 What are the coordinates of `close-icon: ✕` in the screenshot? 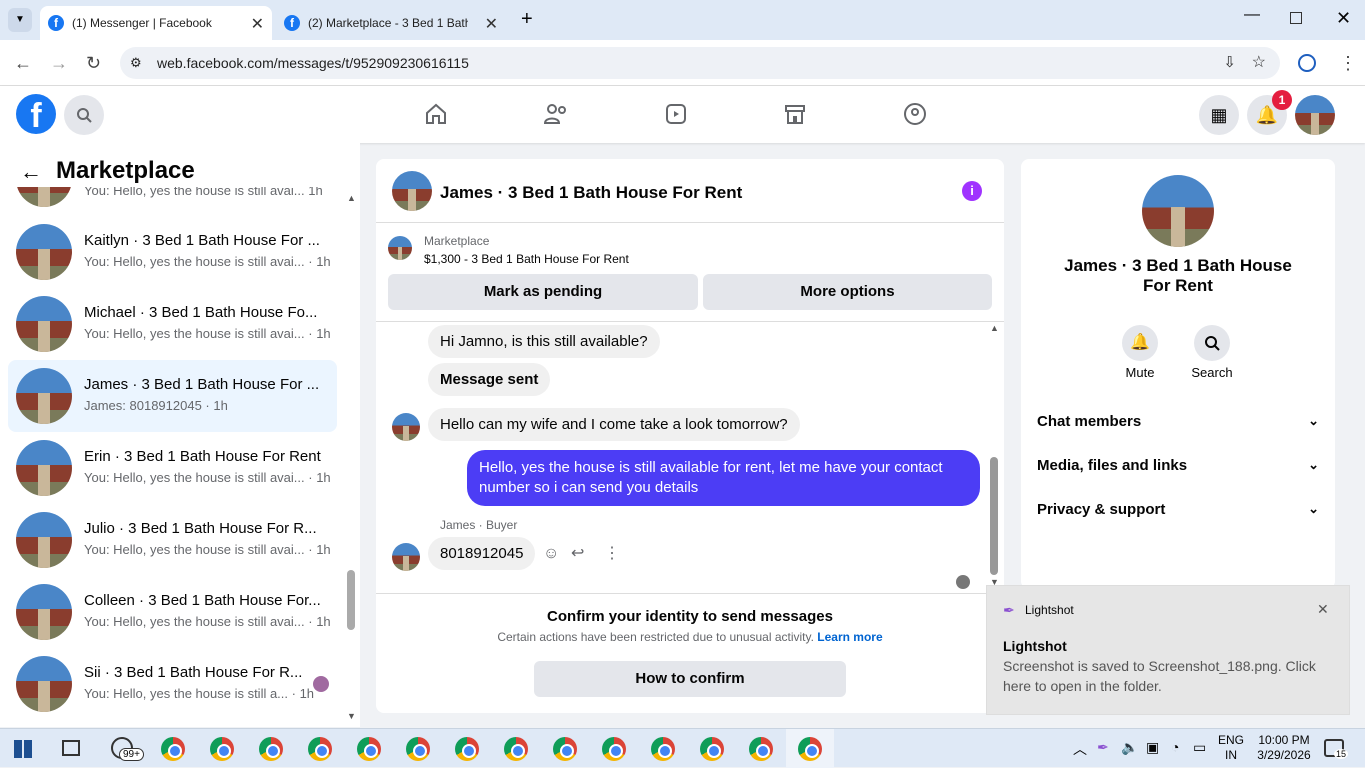 It's located at (1323, 609).